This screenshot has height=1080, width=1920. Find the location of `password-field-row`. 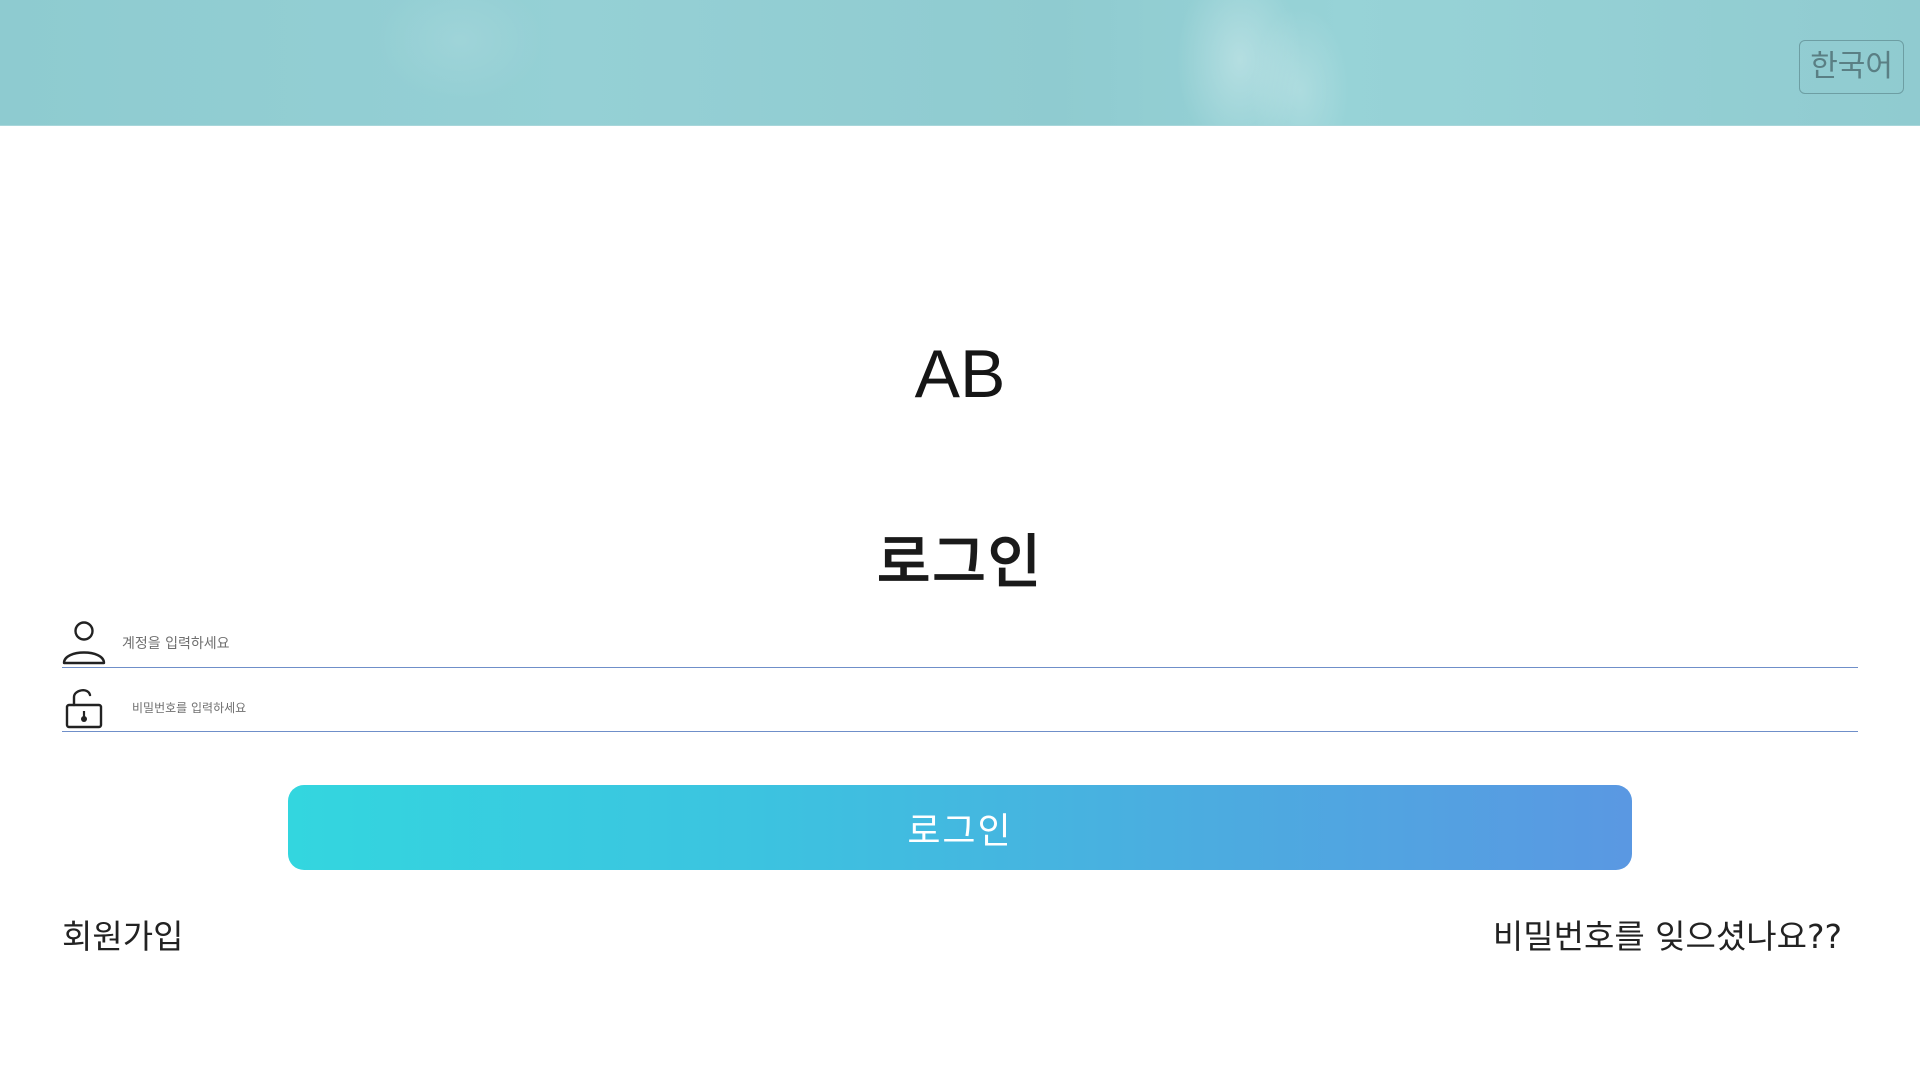

password-field-row is located at coordinates (960, 704).